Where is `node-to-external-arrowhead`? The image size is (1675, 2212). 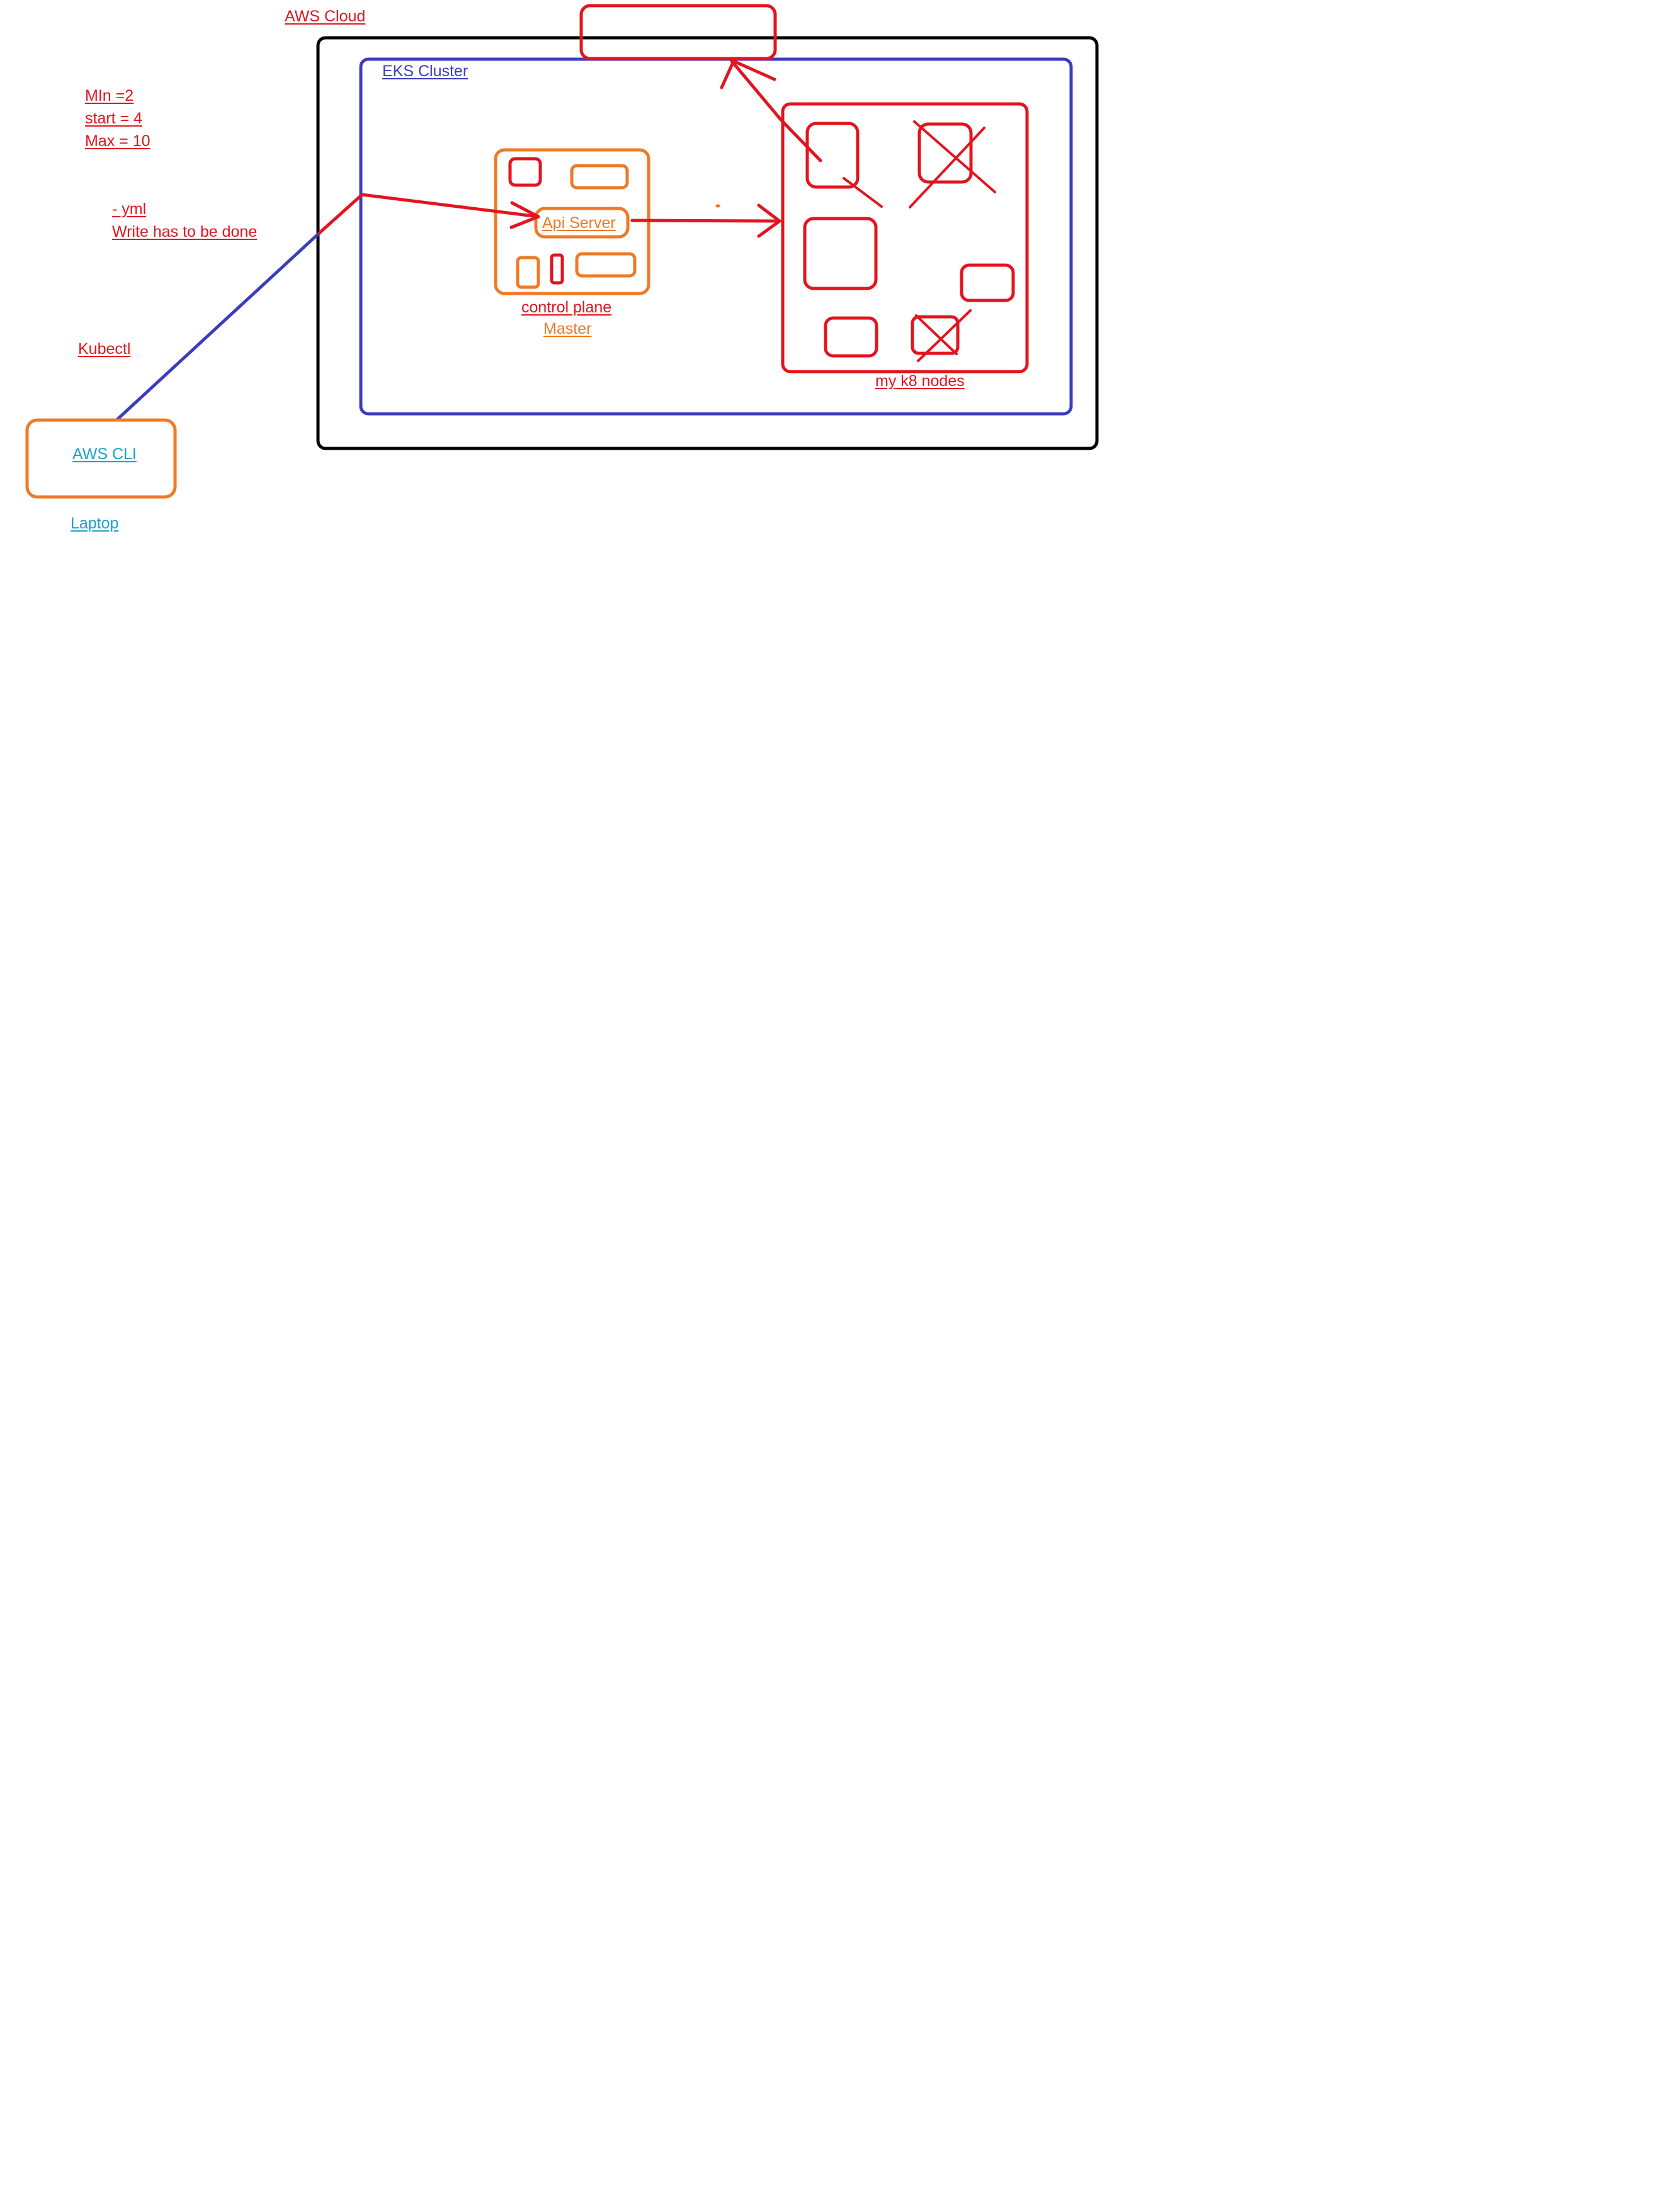
node-to-external-arrowhead is located at coordinates (748, 74).